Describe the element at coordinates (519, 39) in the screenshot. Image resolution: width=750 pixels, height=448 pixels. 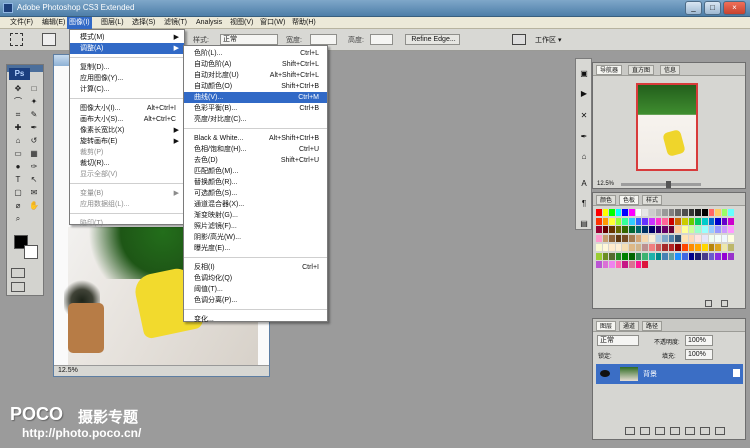
I see `camera-icon` at that location.